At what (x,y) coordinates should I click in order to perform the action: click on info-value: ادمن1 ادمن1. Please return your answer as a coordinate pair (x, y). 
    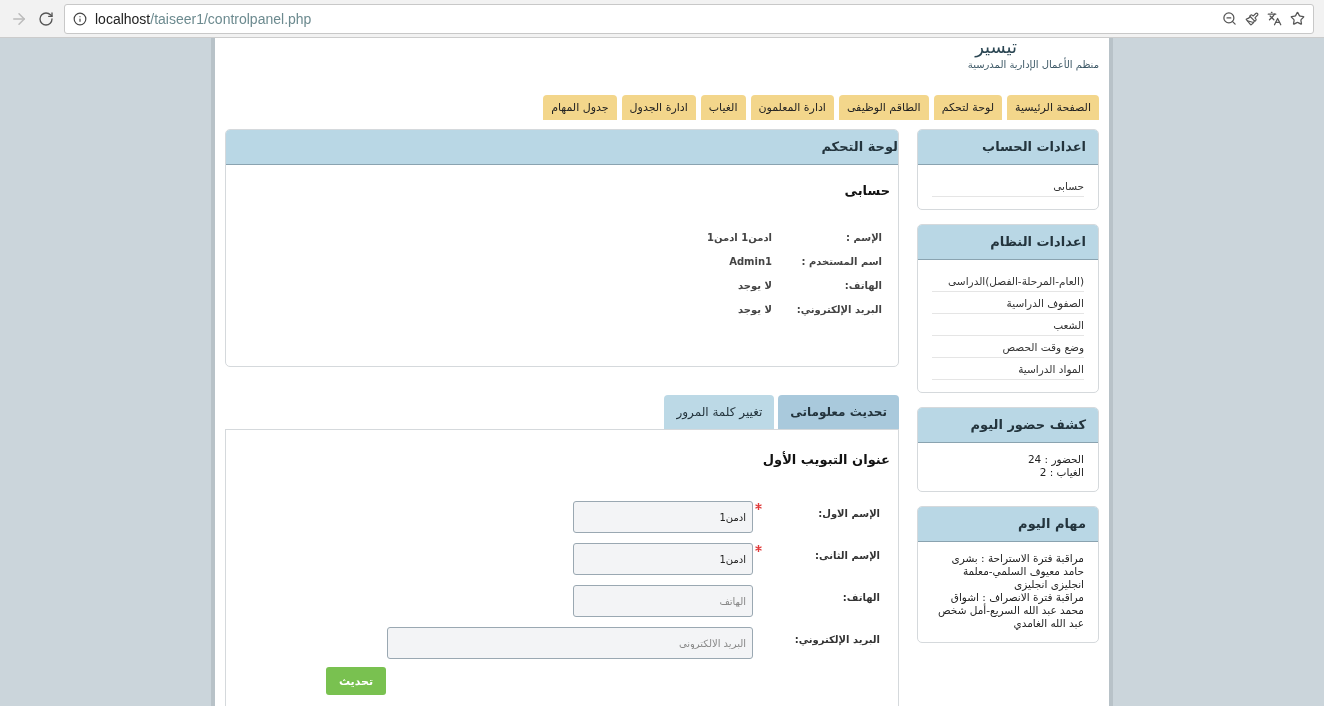
    Looking at the image, I should click on (739, 237).